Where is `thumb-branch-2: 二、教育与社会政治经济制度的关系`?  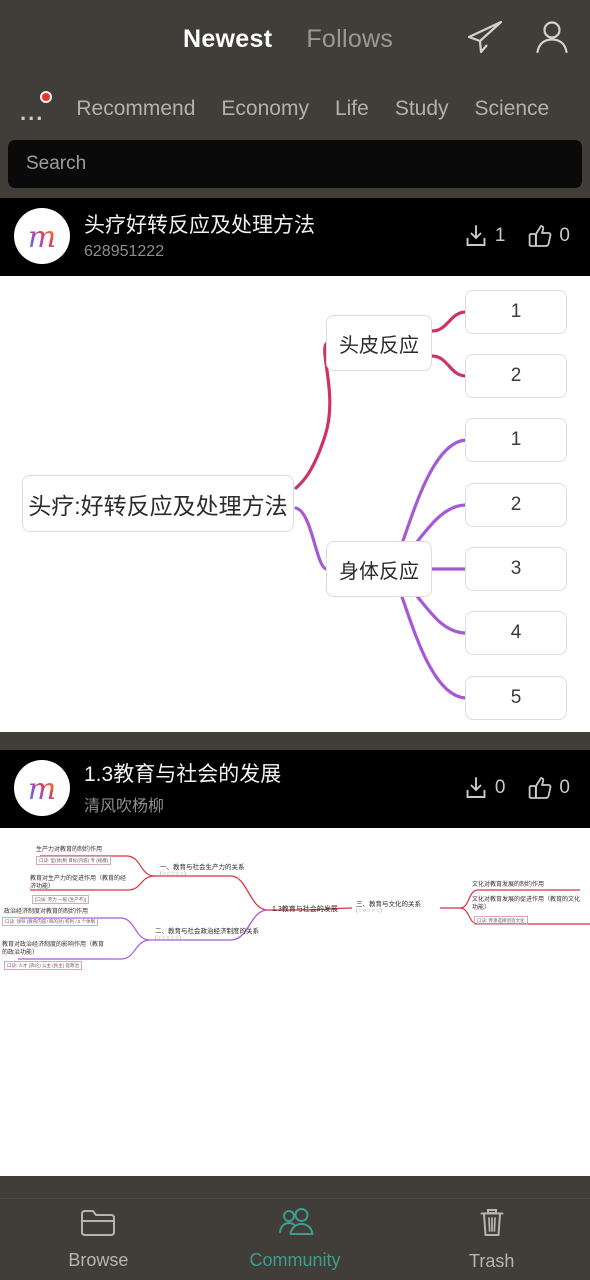
thumb-branch-2: 二、教育与社会政治经济制度的关系 is located at coordinates (207, 930).